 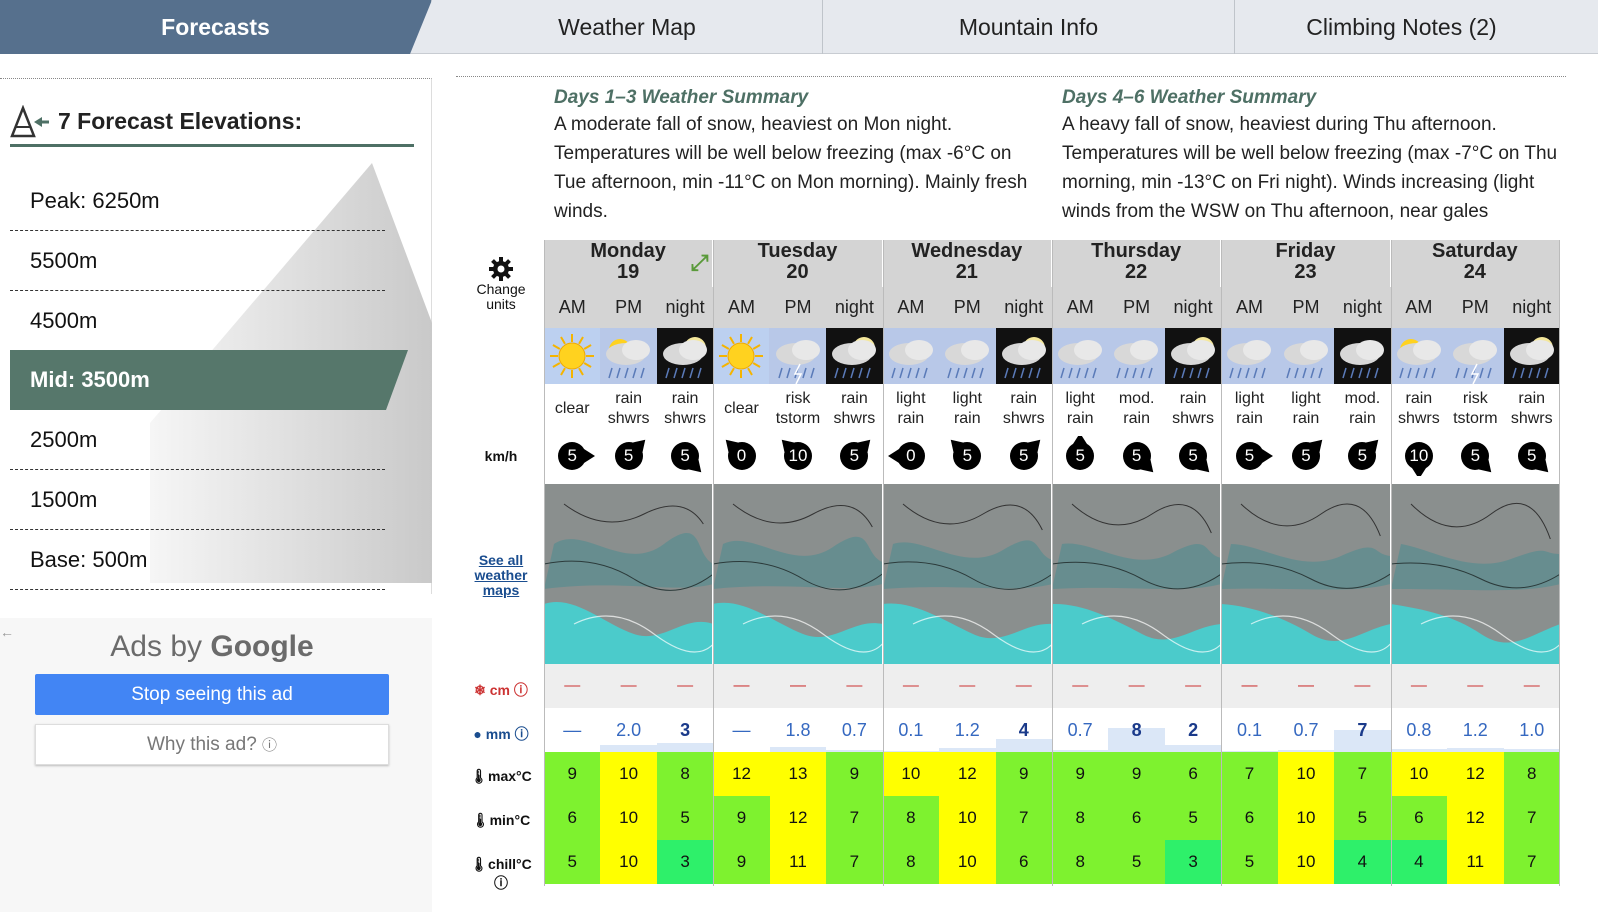 I want to click on day-date: 21, so click(x=966, y=272).